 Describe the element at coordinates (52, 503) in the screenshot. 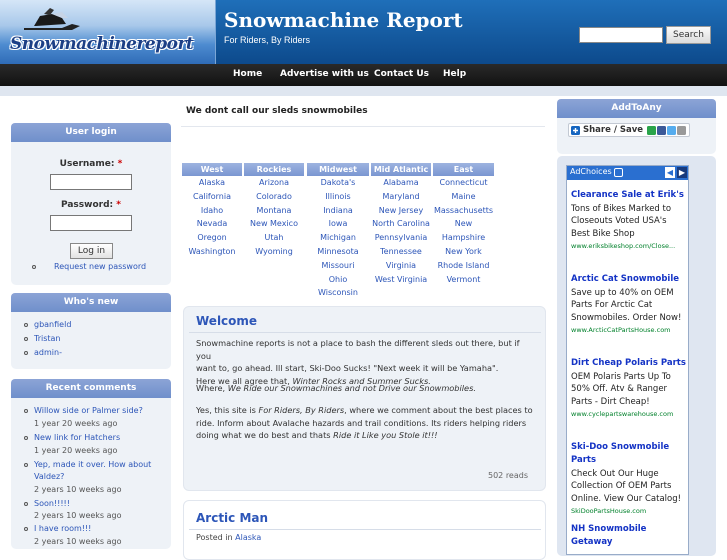

I see `comment-link: Soon!!!!!` at that location.